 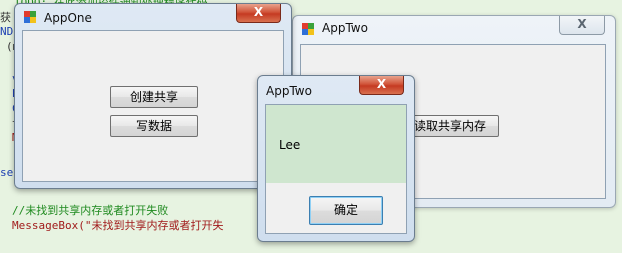 What do you see at coordinates (7, 172) in the screenshot?
I see `code-line: se` at bounding box center [7, 172].